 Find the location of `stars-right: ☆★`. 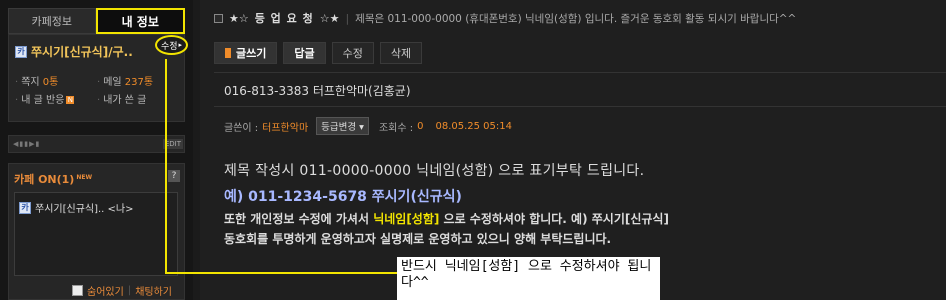

stars-right: ☆★ is located at coordinates (329, 18).